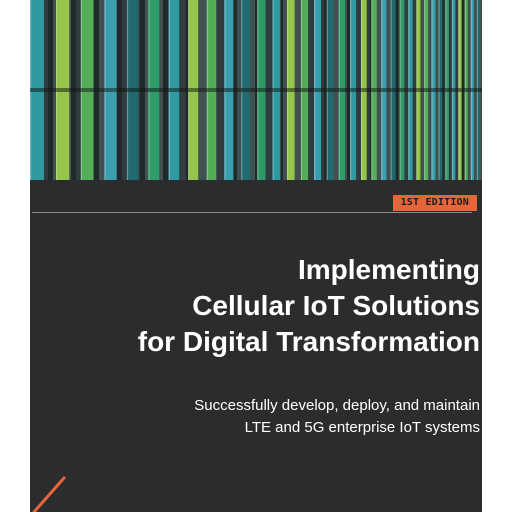 Image resolution: width=512 pixels, height=512 pixels. I want to click on edition-badge: 1ST EDITION, so click(434, 203).